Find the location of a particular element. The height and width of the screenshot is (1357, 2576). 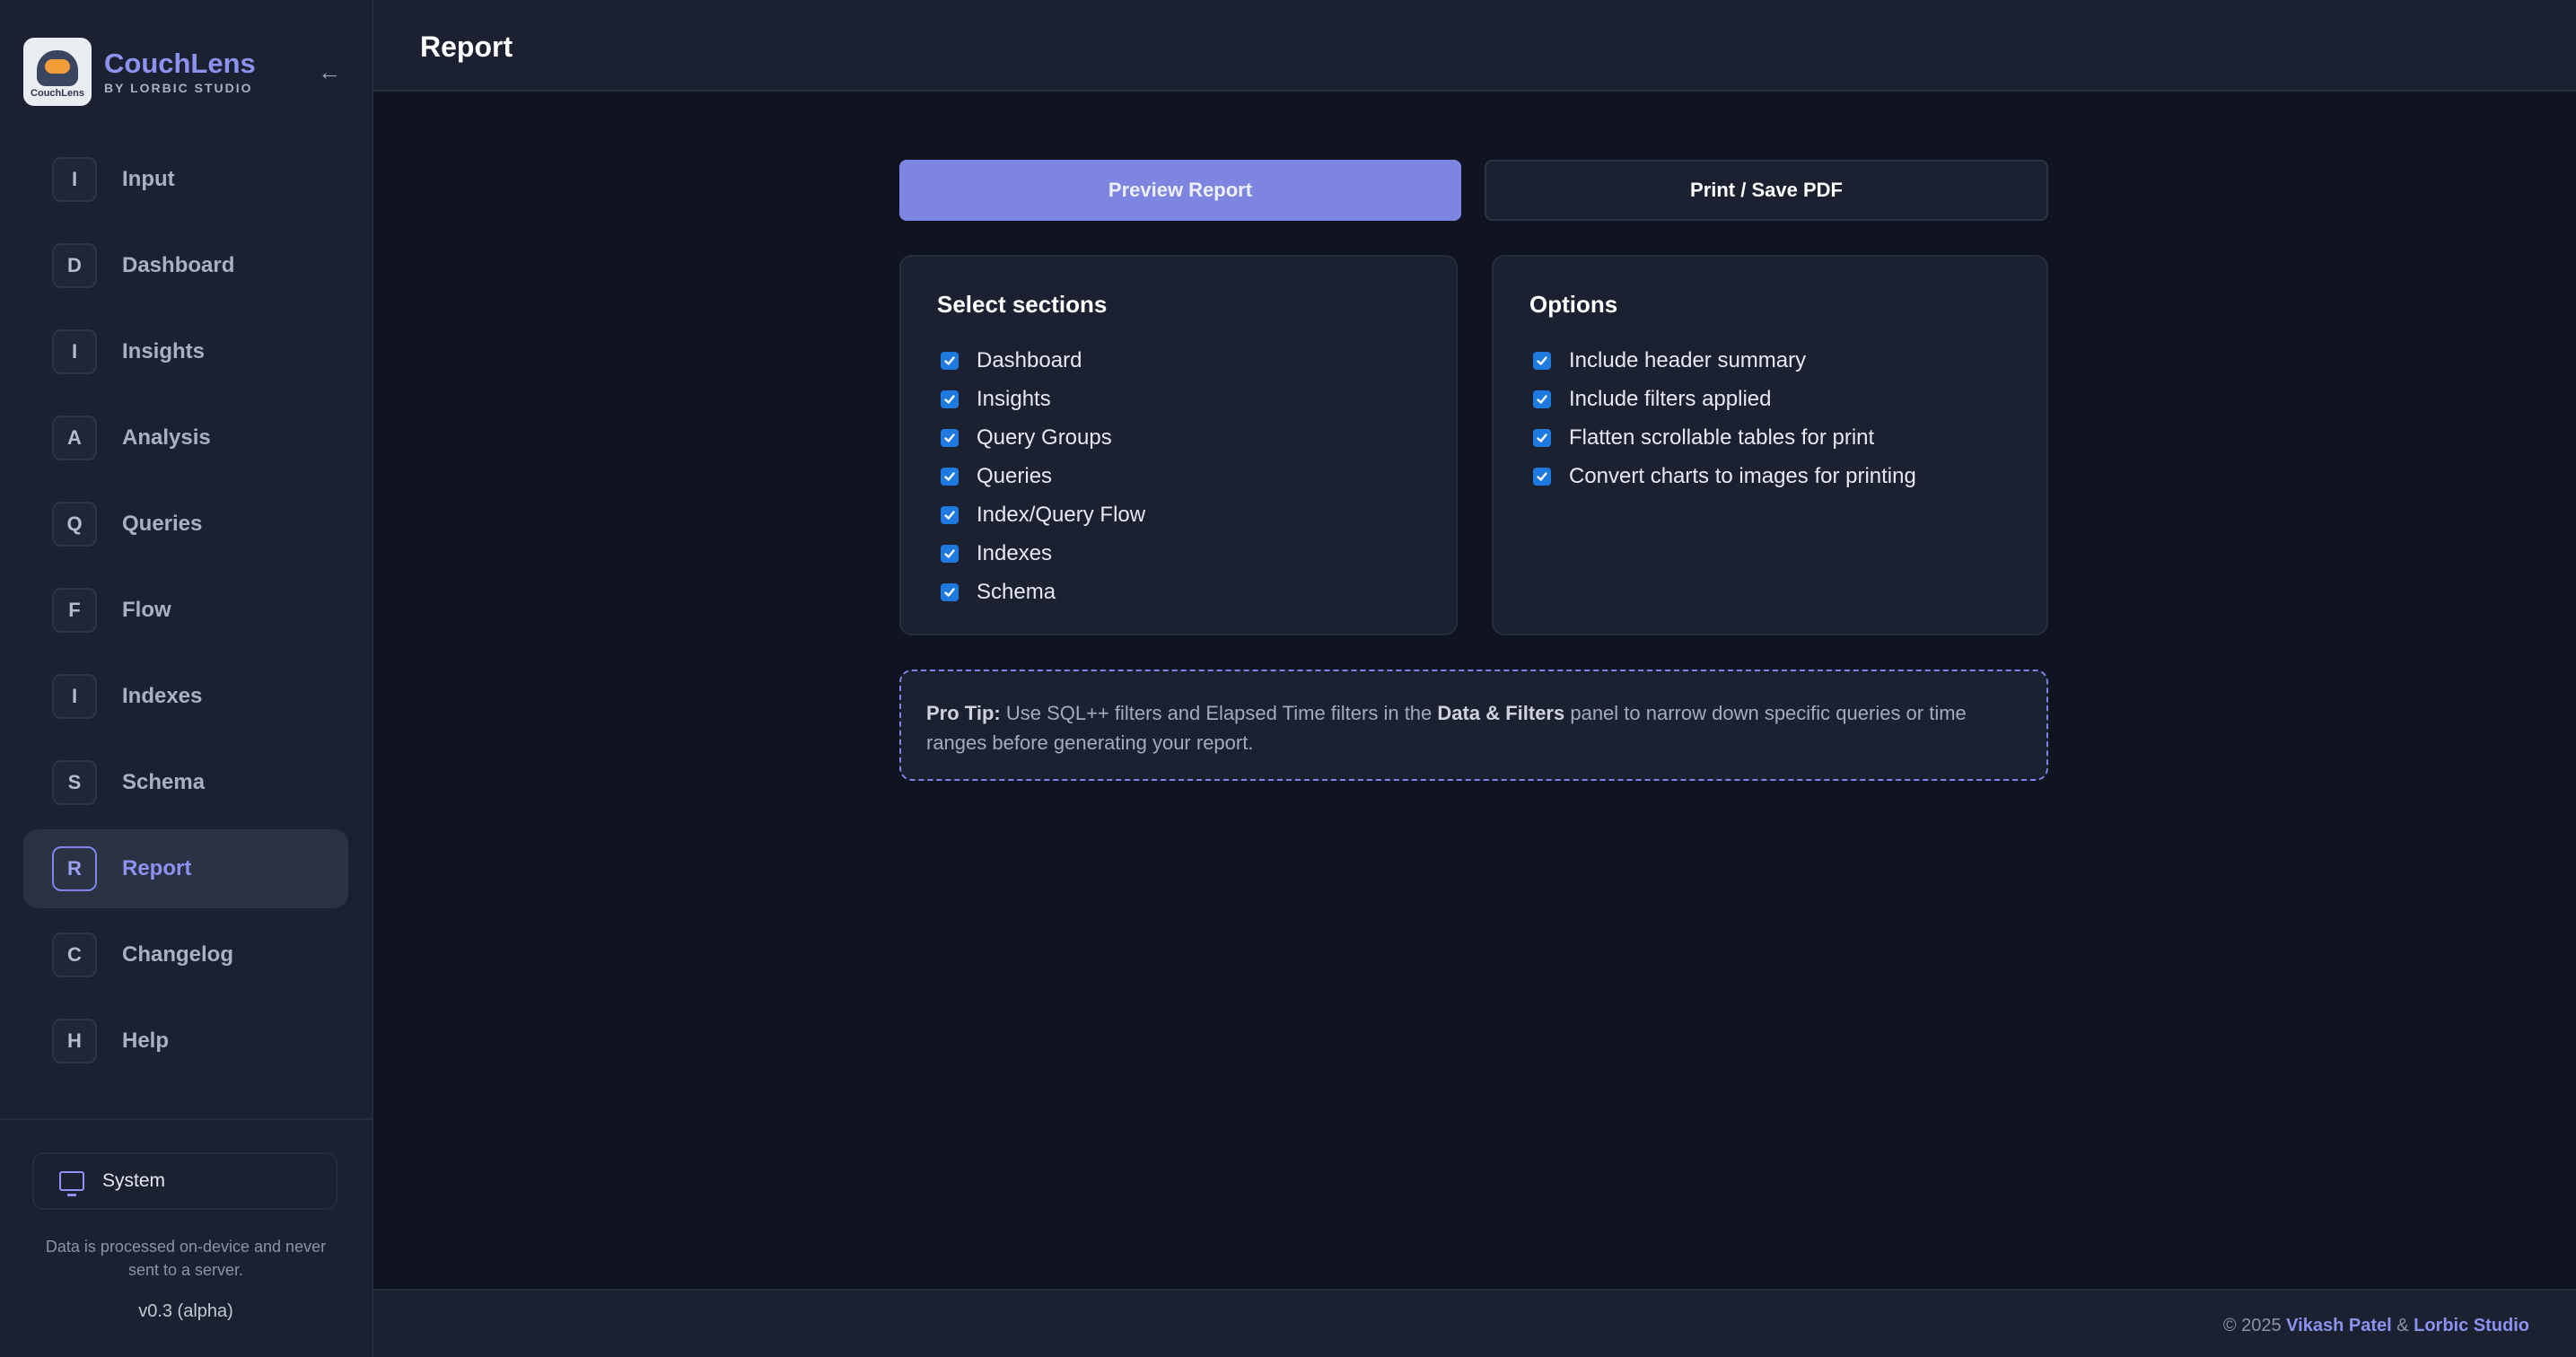

options-option-include-filters-applied: Include filters applied is located at coordinates (1724, 399).